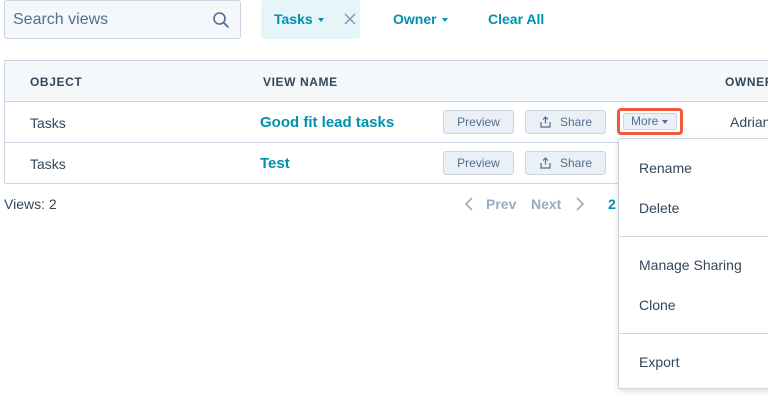  What do you see at coordinates (659, 362) in the screenshot?
I see `menu-item-export: Export` at bounding box center [659, 362].